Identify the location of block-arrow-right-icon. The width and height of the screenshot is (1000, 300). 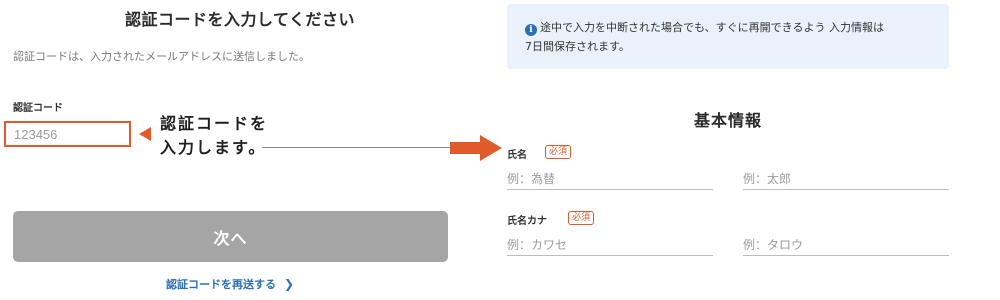
(476, 148).